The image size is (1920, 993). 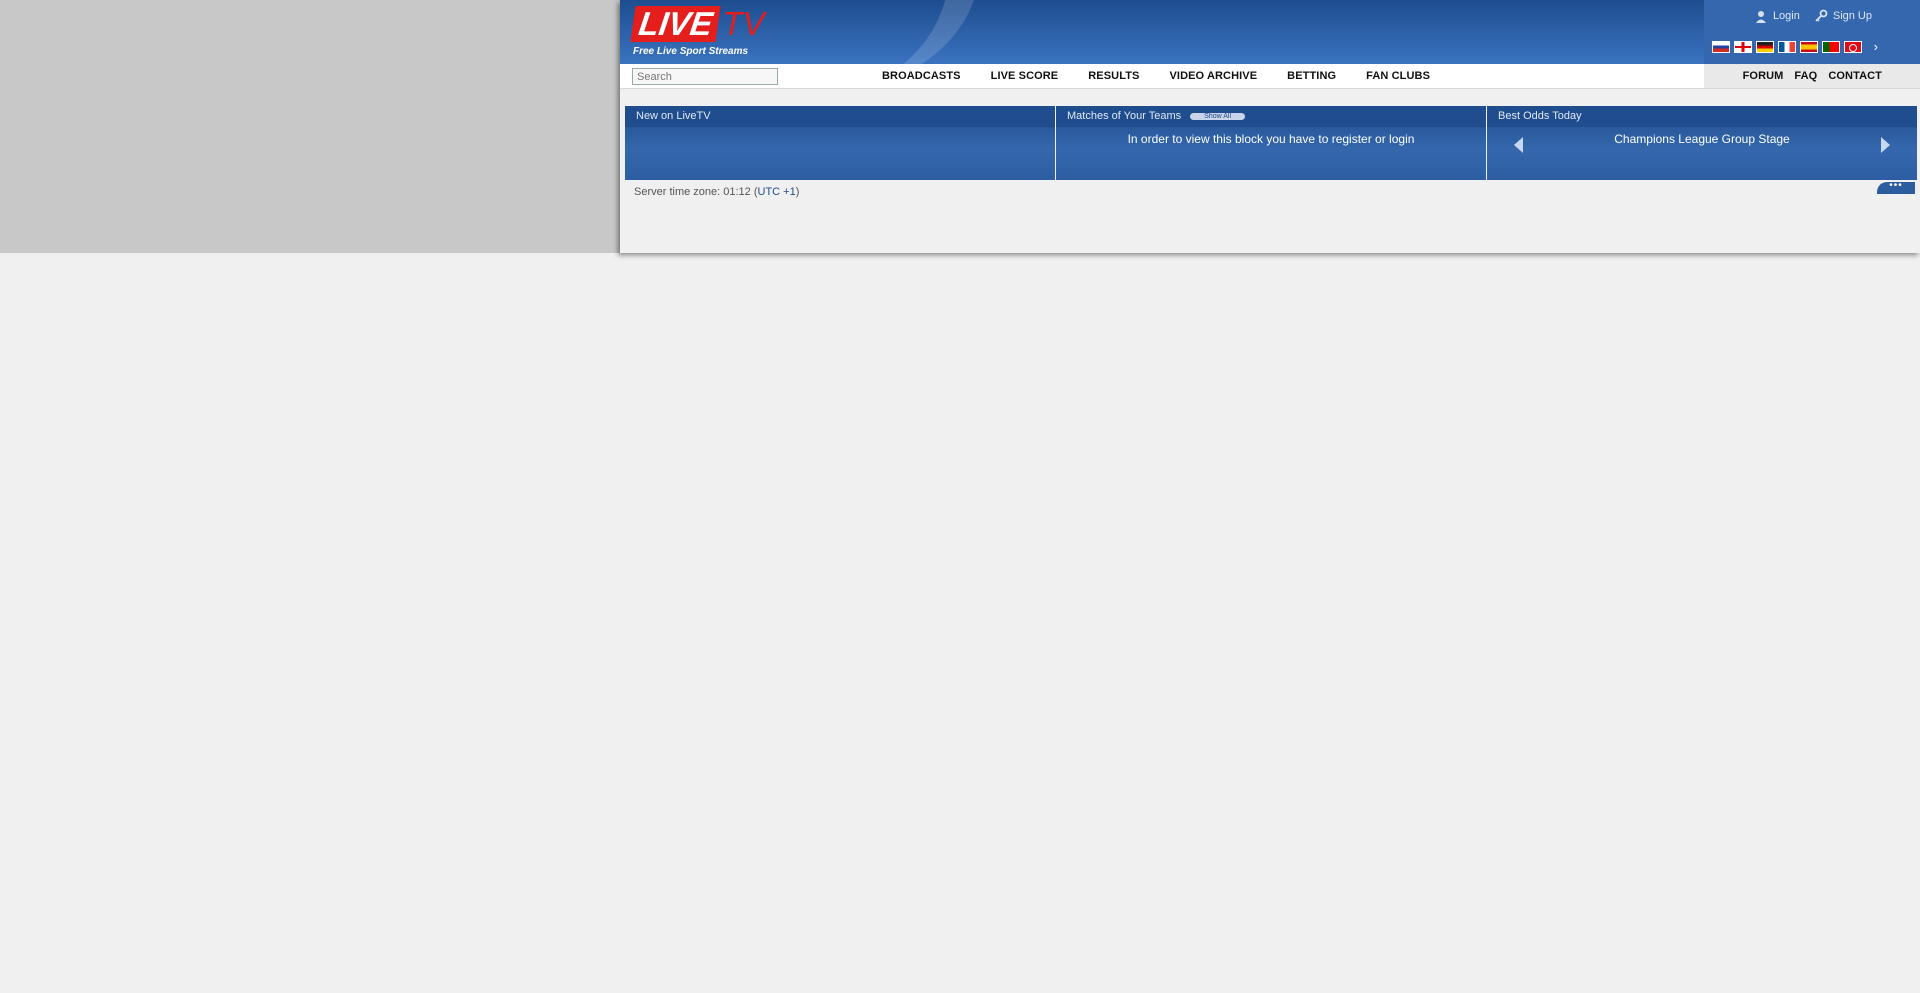 What do you see at coordinates (691, 51) in the screenshot?
I see `site-tagline: Free Live Sport Streams` at bounding box center [691, 51].